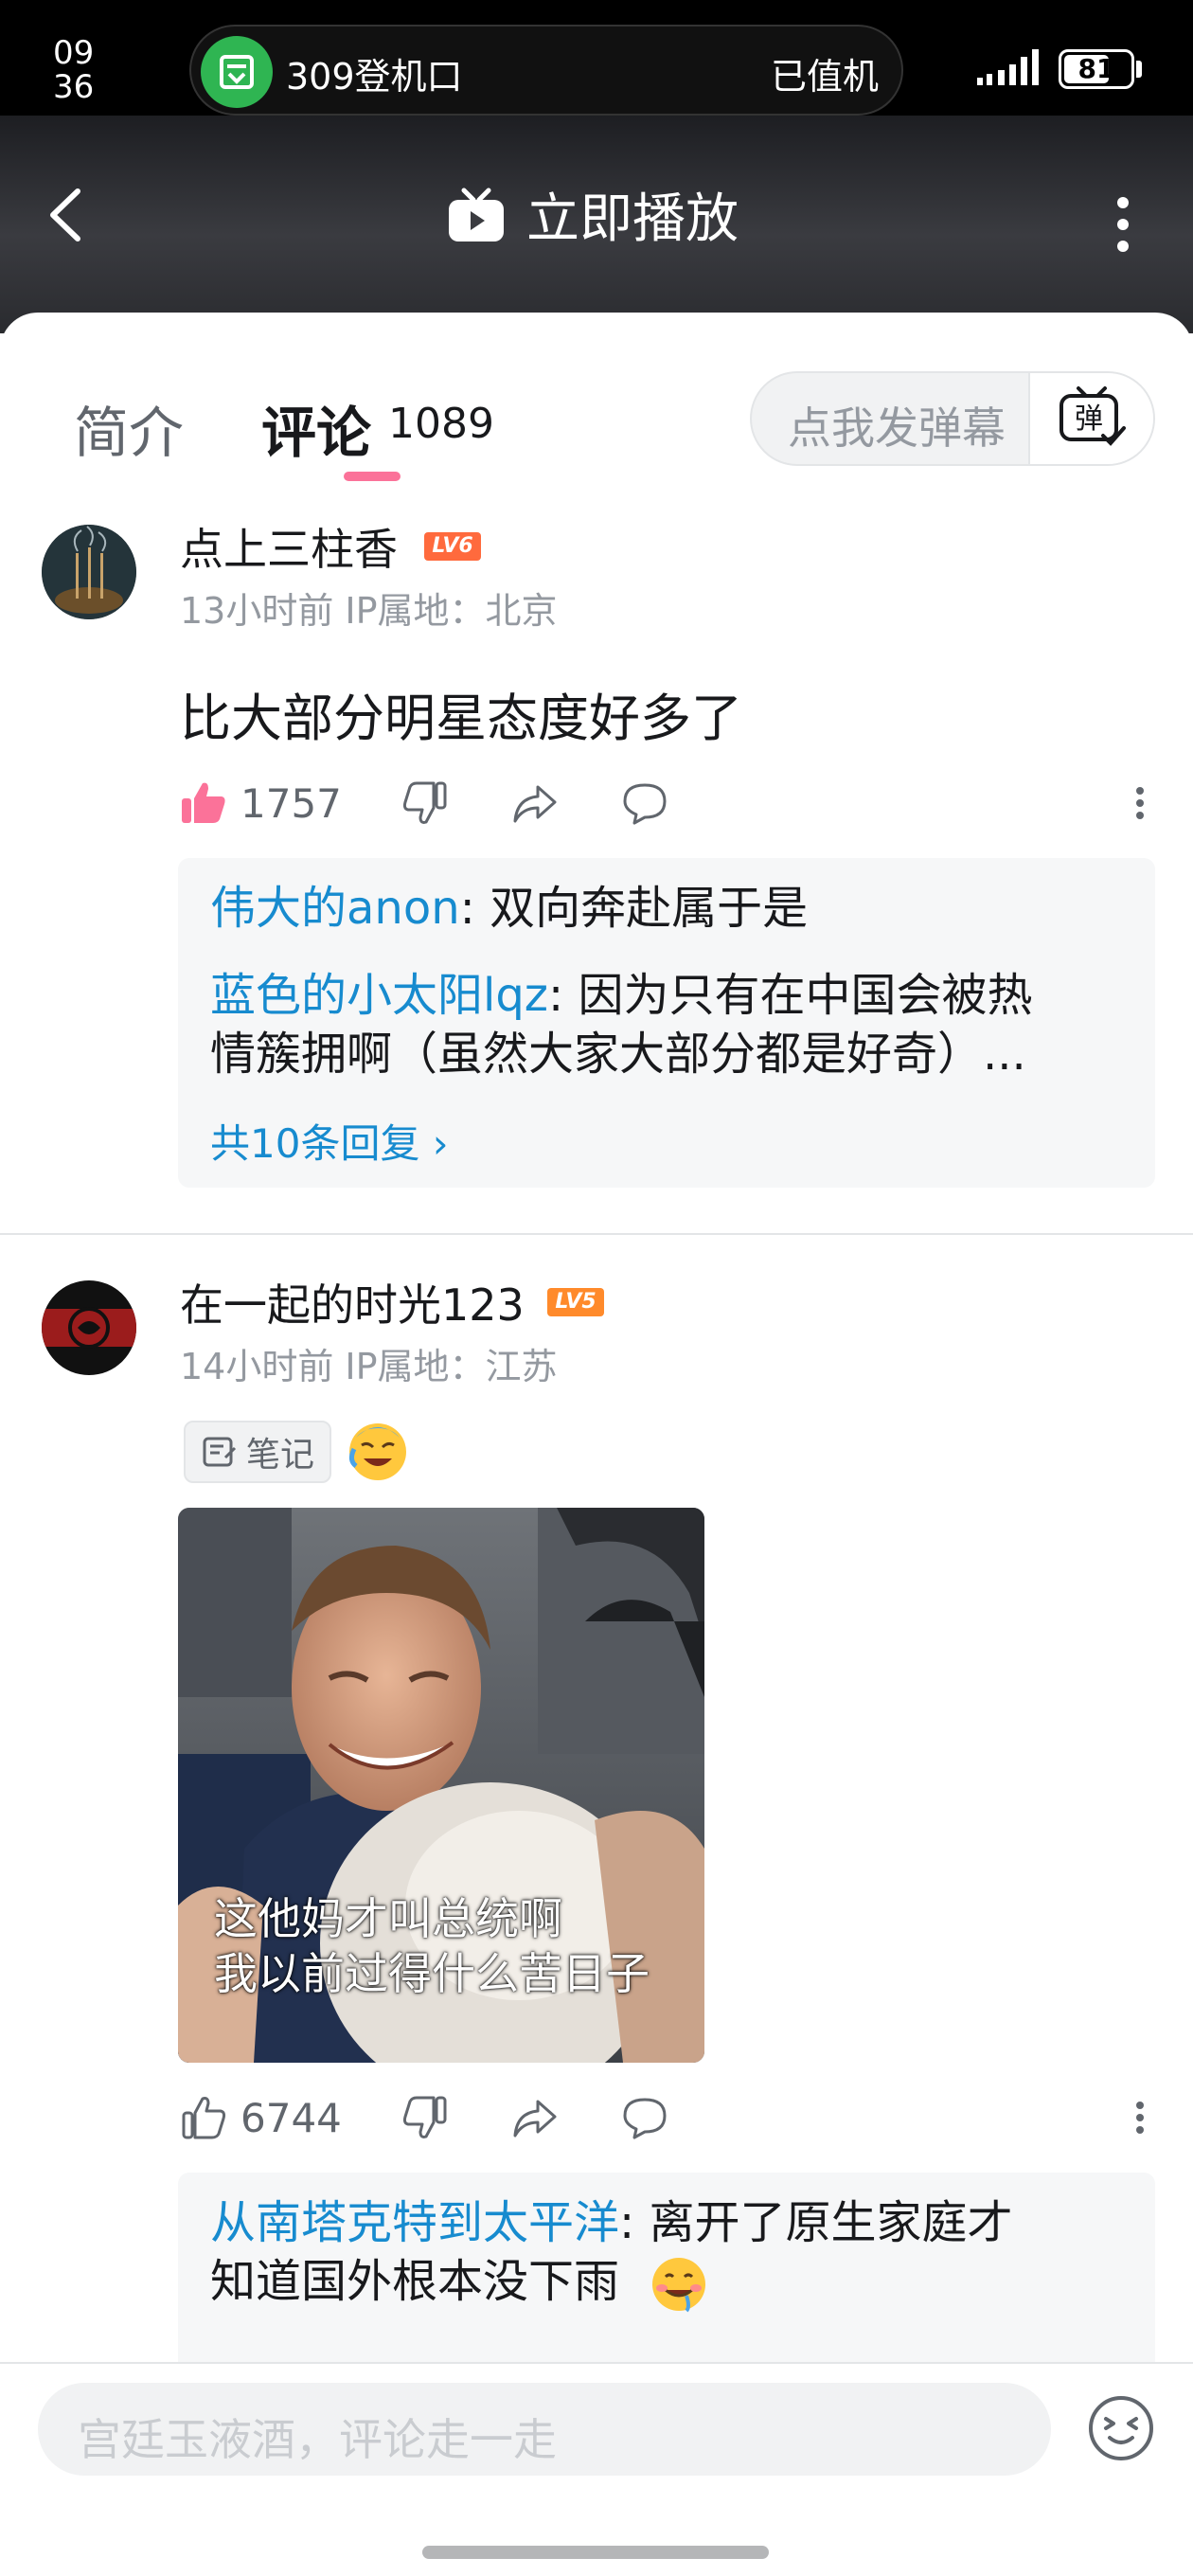 This screenshot has height=2576, width=1193. I want to click on thumbs-down-icon, so click(424, 2117).